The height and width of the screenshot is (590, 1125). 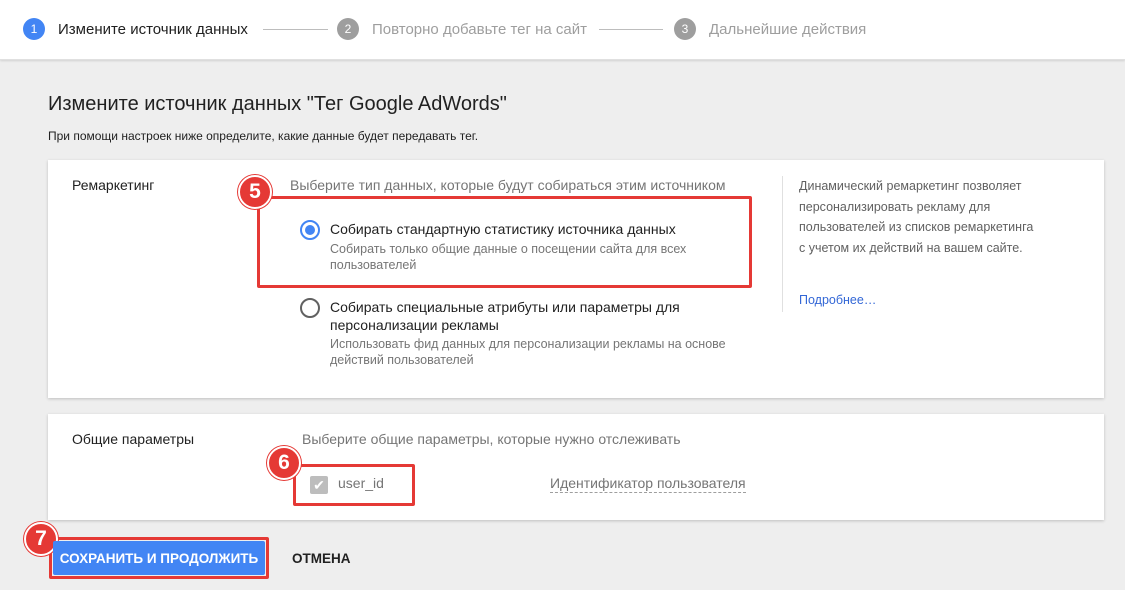 I want to click on step-1-number: 1, so click(x=34, y=29).